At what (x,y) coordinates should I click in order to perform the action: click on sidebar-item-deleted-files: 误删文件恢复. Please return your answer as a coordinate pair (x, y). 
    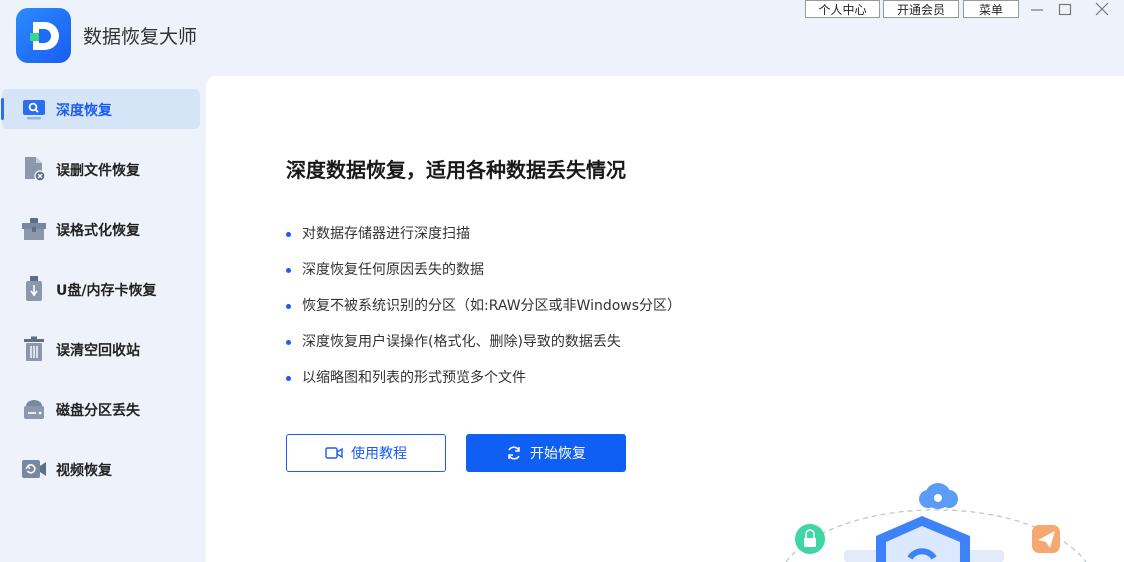
    Looking at the image, I should click on (101, 169).